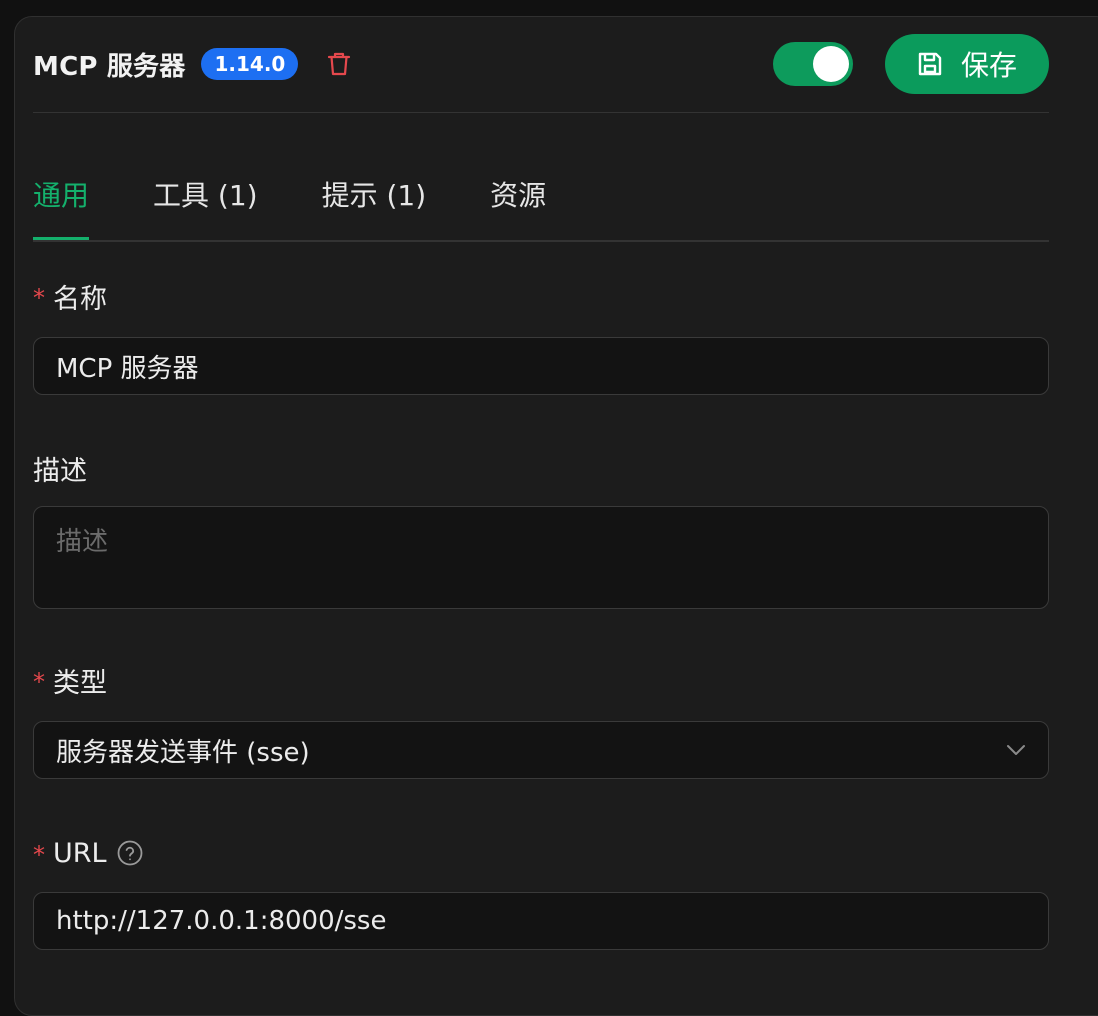 This screenshot has height=1016, width=1098. I want to click on type-select: 服务器发送事件 (sse), so click(541, 750).